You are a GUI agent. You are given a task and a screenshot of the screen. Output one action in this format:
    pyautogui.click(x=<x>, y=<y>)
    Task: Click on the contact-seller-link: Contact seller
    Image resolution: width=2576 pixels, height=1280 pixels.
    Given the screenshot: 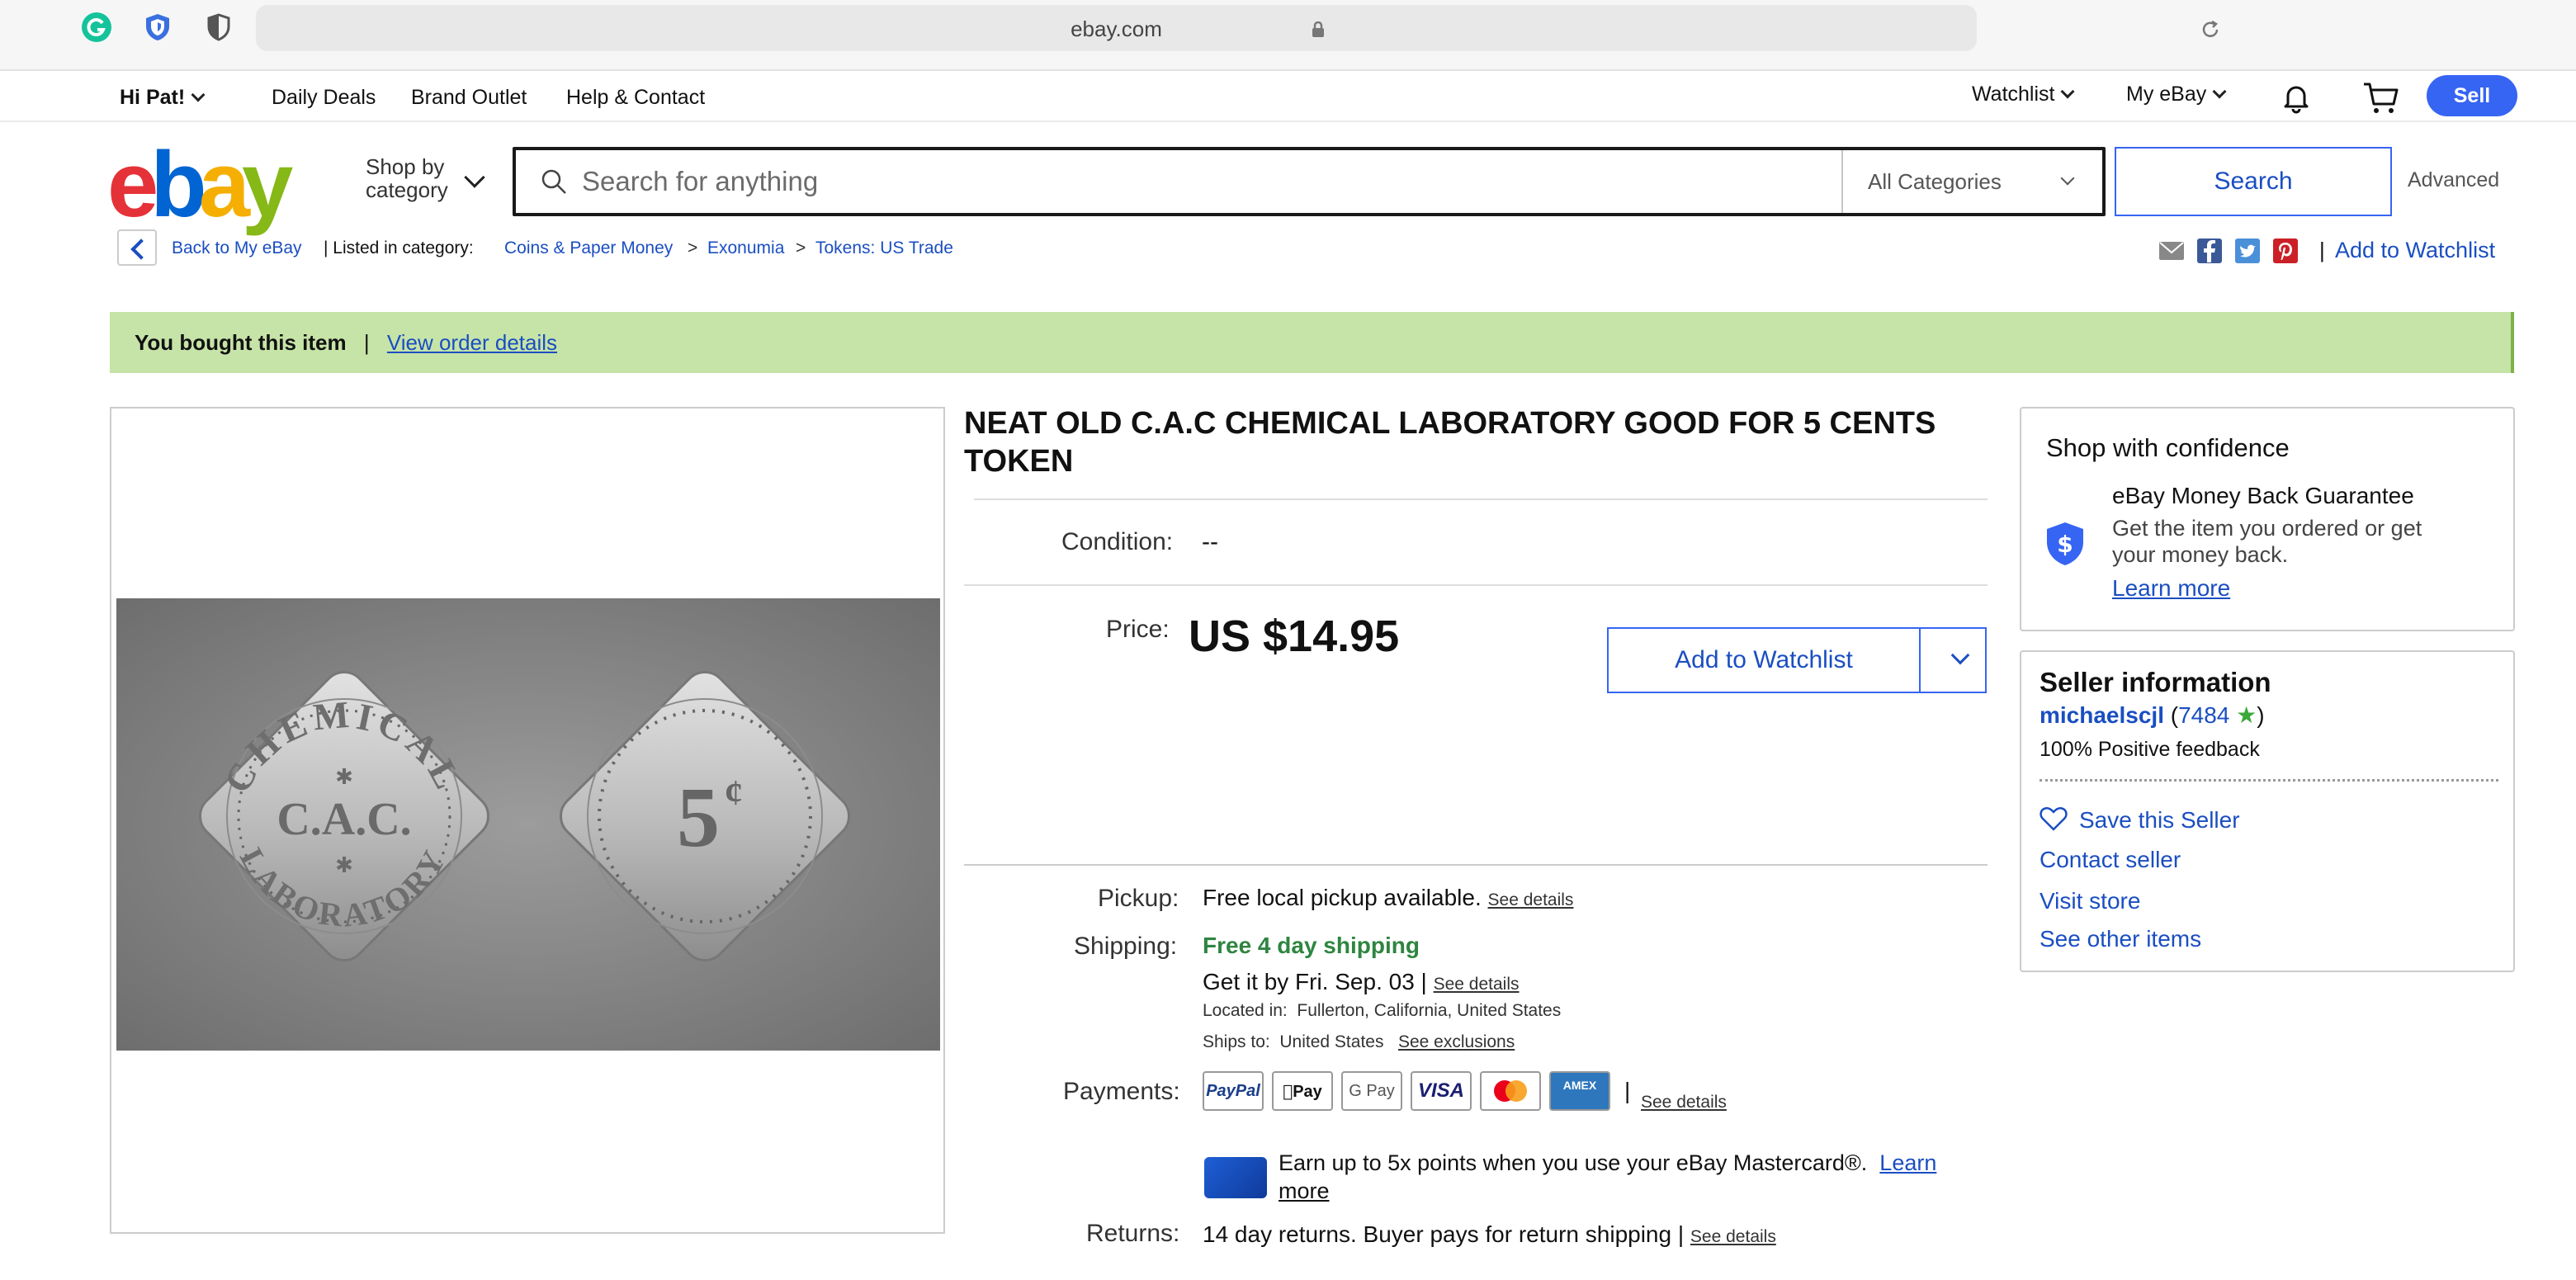 What is the action you would take?
    pyautogui.click(x=2110, y=860)
    